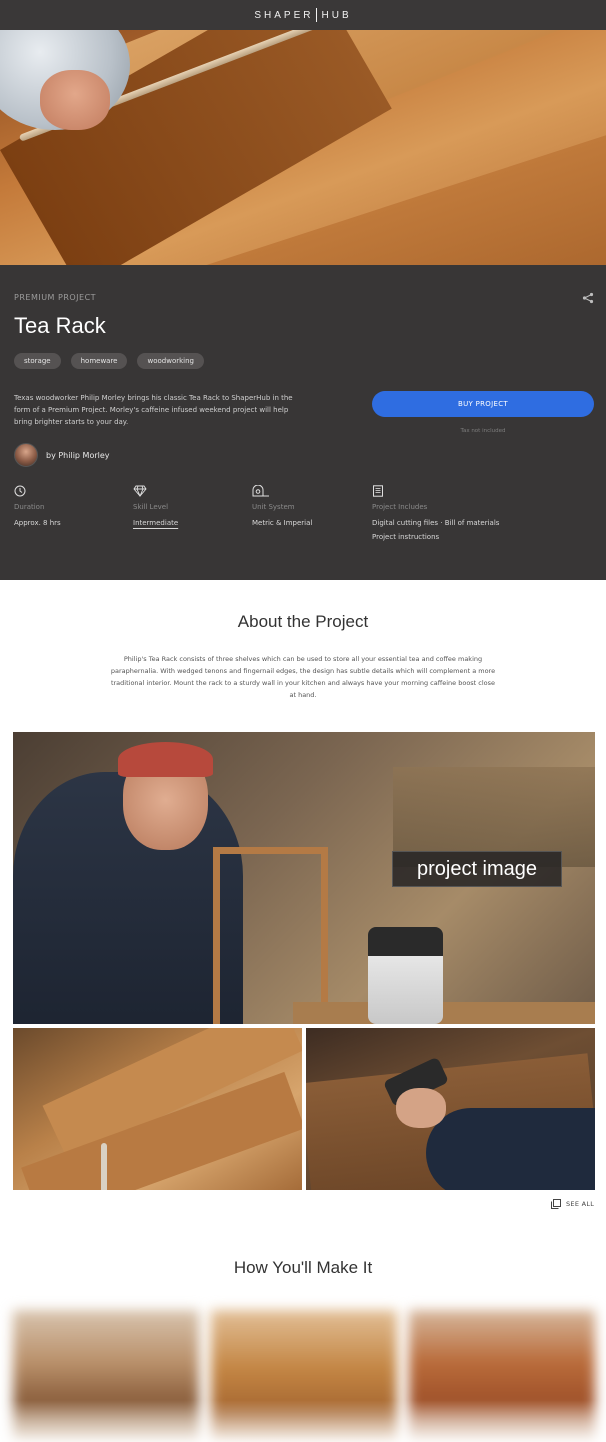 The height and width of the screenshot is (1442, 606). Describe the element at coordinates (444, 1013) in the screenshot. I see `workbench` at that location.